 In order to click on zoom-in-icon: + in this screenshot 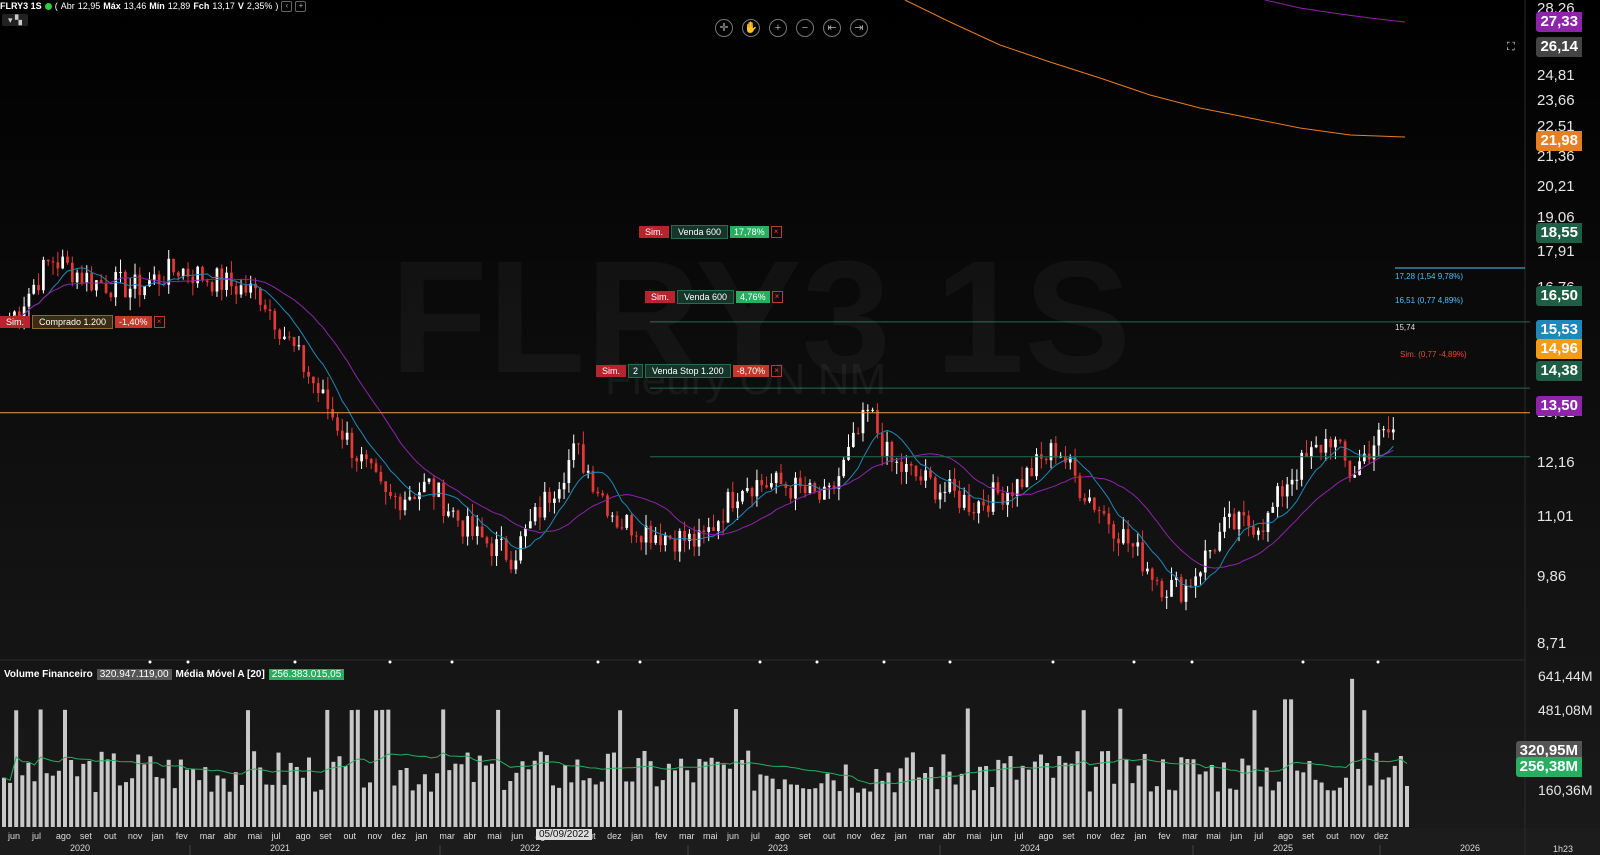, I will do `click(778, 28)`.